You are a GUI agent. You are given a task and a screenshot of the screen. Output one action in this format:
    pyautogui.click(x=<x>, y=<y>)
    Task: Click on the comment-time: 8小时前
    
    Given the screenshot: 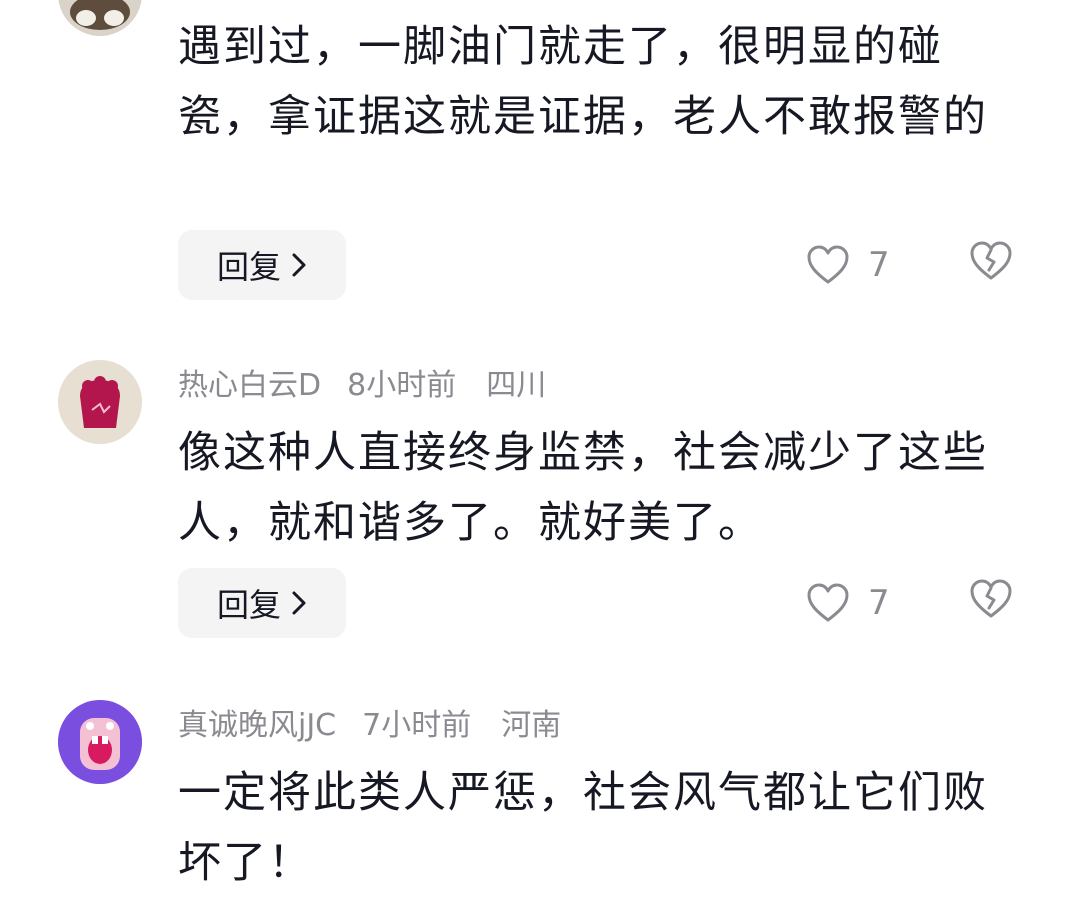 What is the action you would take?
    pyautogui.click(x=402, y=385)
    